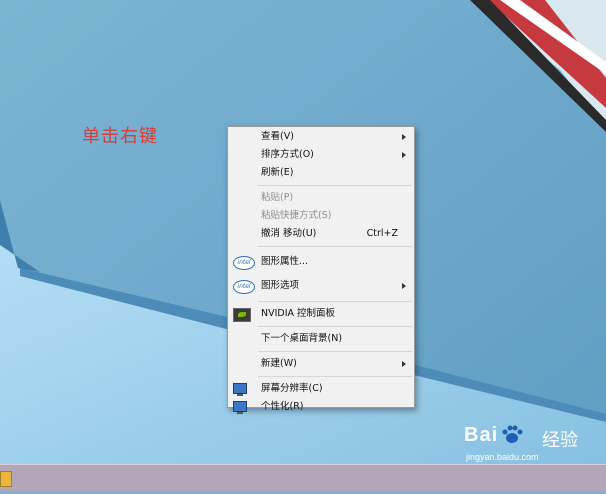  I want to click on taskbar, so click(303, 477).